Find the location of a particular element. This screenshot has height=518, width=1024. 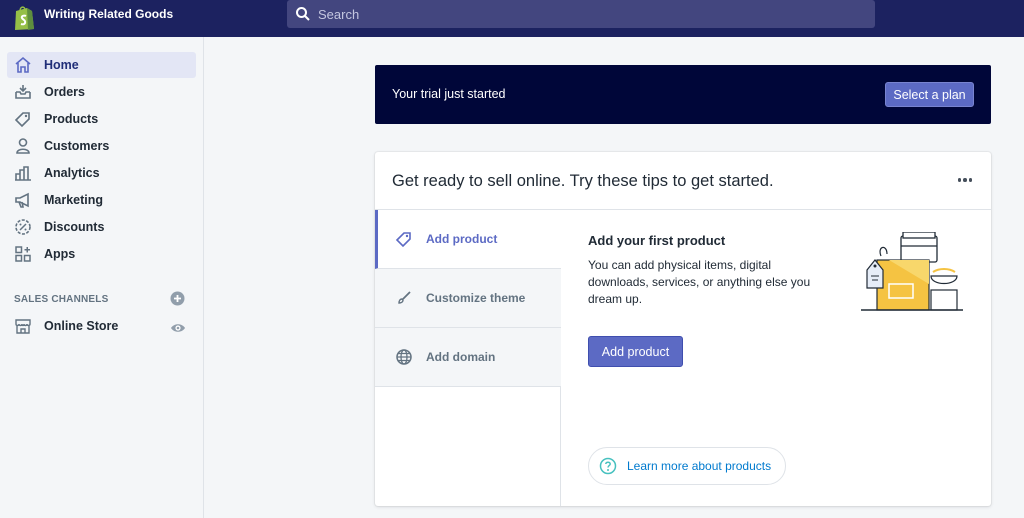

sidebar-item-label: Online Store is located at coordinates (81, 326).